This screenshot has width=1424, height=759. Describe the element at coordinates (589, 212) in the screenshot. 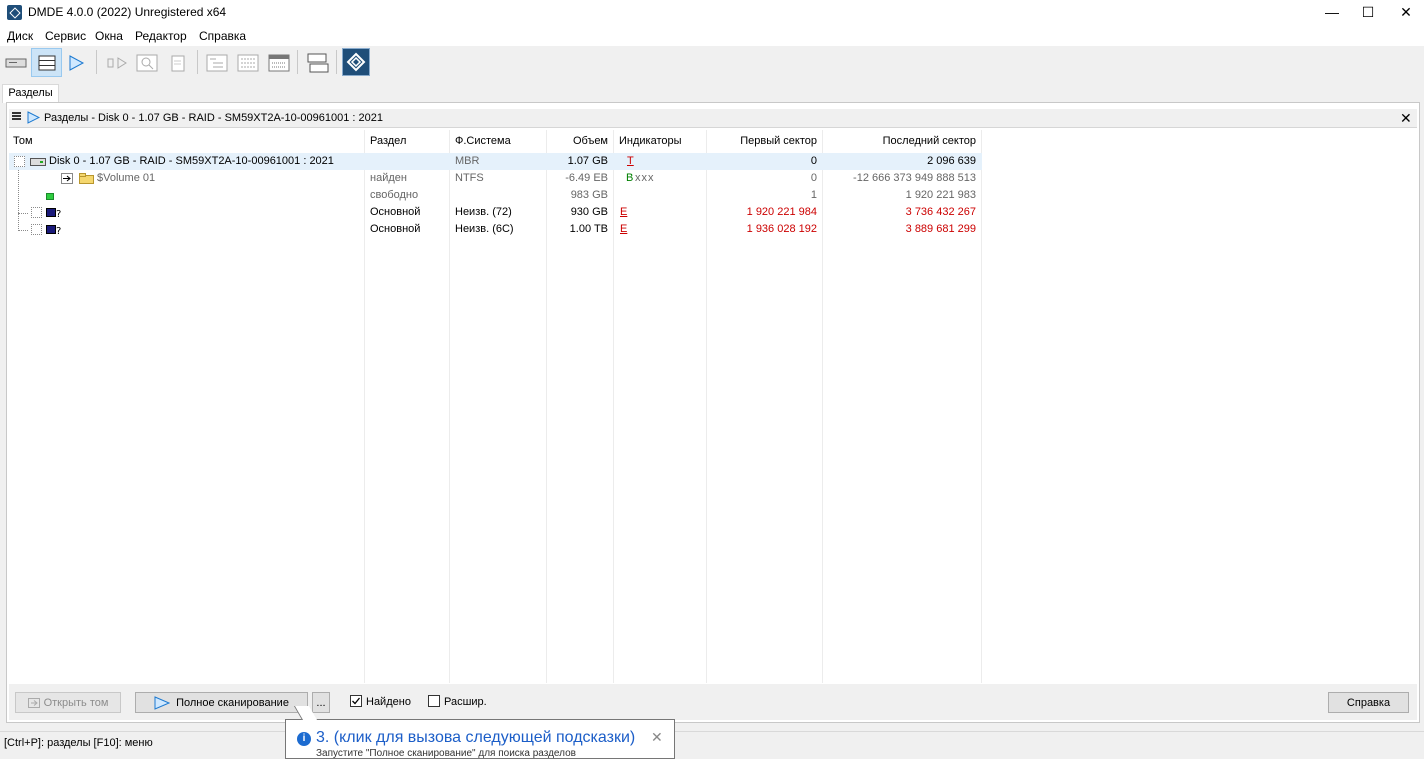

I see `cell-size: 930 GB` at that location.